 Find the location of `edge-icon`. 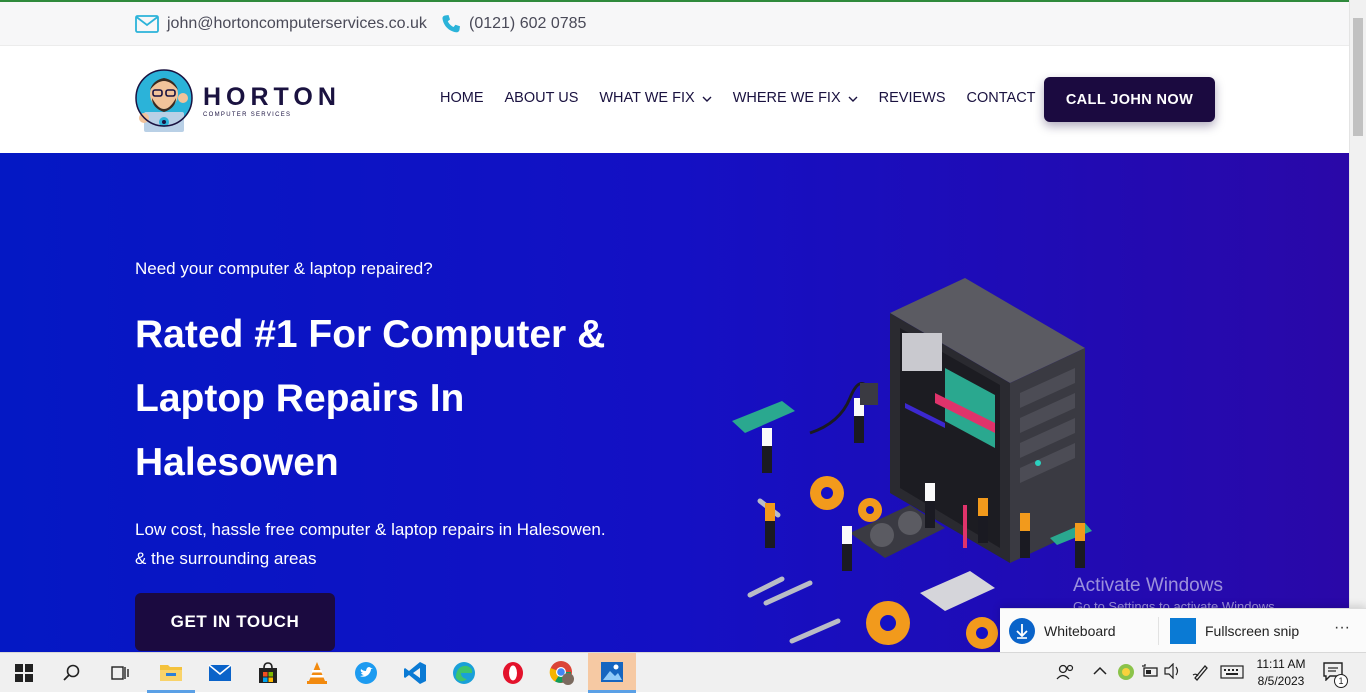

edge-icon is located at coordinates (464, 673).